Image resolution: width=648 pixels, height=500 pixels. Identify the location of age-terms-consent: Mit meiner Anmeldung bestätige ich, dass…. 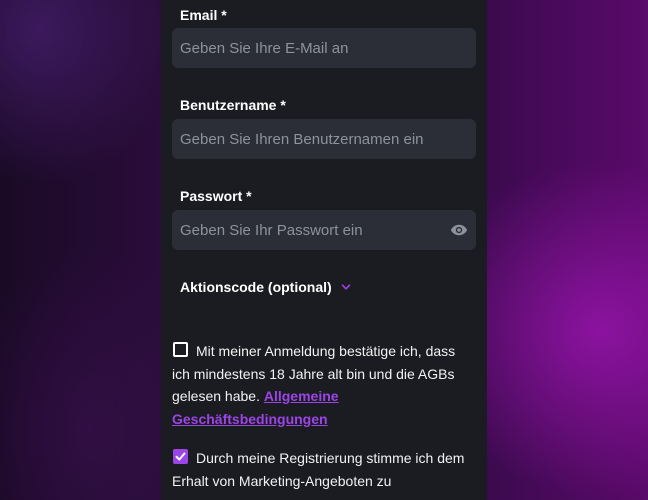
(322, 385).